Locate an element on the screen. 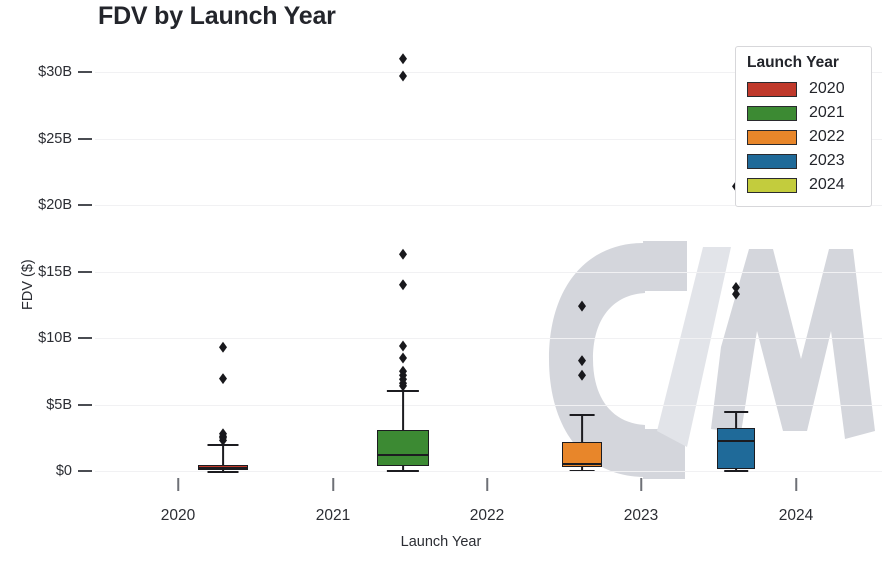 Image resolution: width=882 pixels, height=561 pixels. legend-rows: 2020 2021 2022 2023 2024 is located at coordinates (804, 137).